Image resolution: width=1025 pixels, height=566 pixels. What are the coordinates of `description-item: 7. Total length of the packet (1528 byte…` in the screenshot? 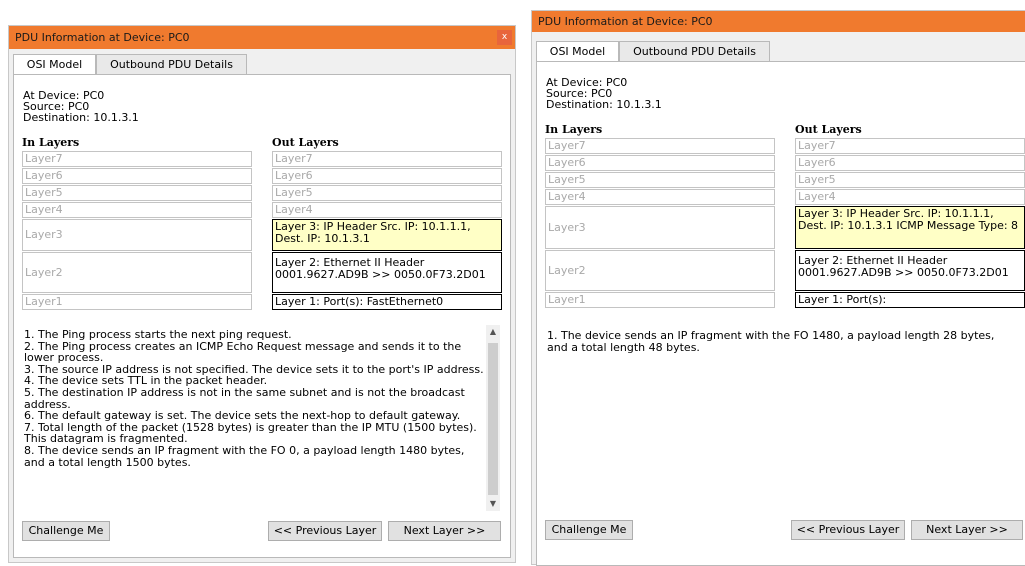 It's located at (250, 433).